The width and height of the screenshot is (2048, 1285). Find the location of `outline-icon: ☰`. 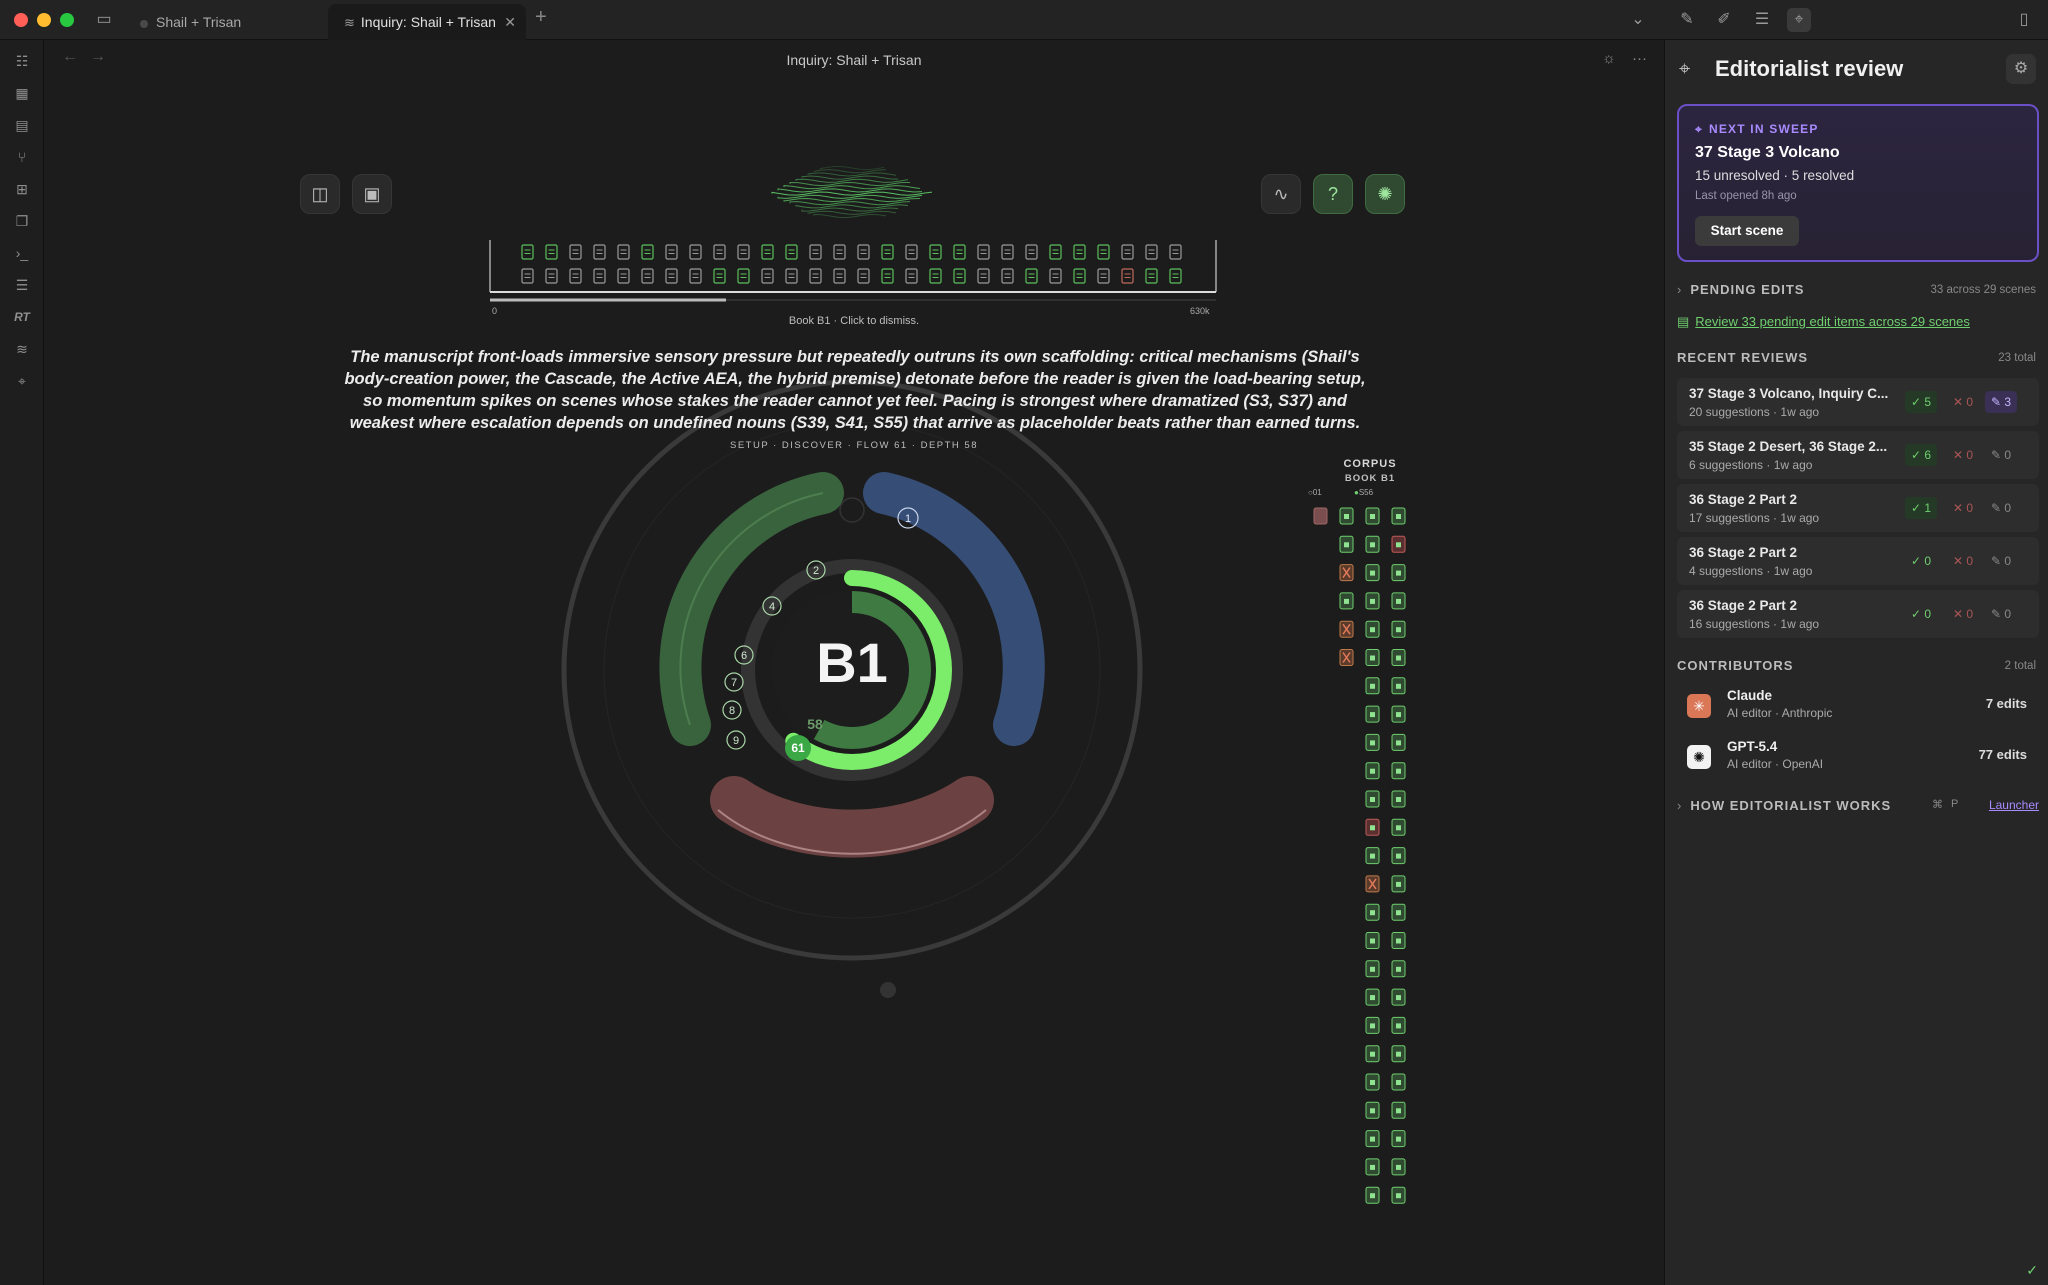

outline-icon: ☰ is located at coordinates (22, 285).